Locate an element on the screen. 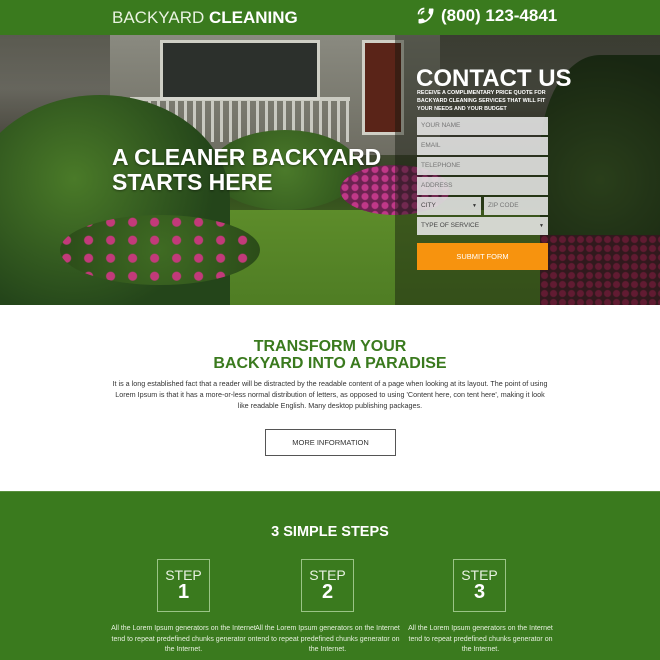  brand-logo: BACKYARD CLEANING is located at coordinates (205, 18).